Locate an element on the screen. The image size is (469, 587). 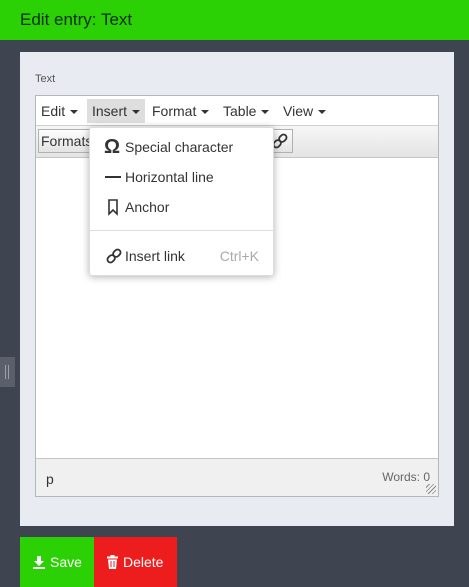
bookmark-icon is located at coordinates (113, 207).